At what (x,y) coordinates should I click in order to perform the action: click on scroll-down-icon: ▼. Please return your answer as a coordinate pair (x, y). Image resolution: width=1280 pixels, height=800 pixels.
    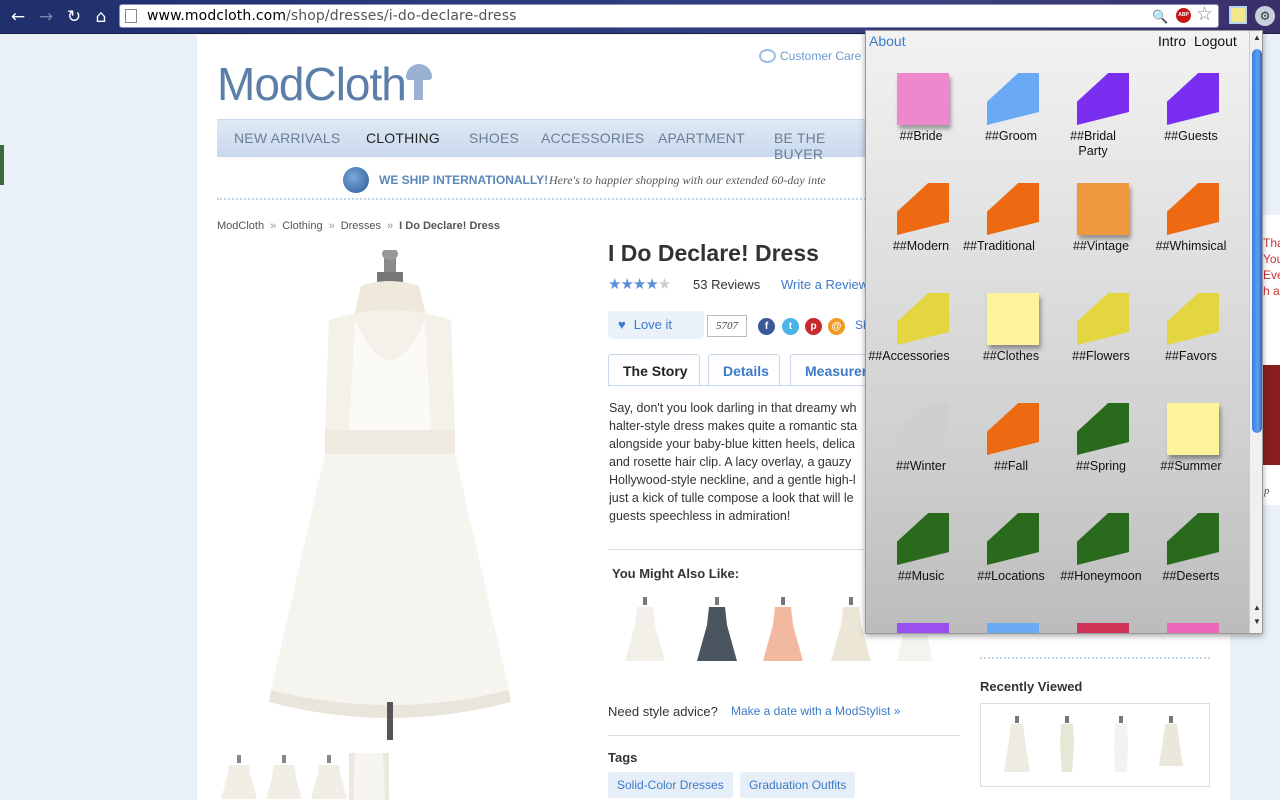
    Looking at the image, I should click on (1257, 621).